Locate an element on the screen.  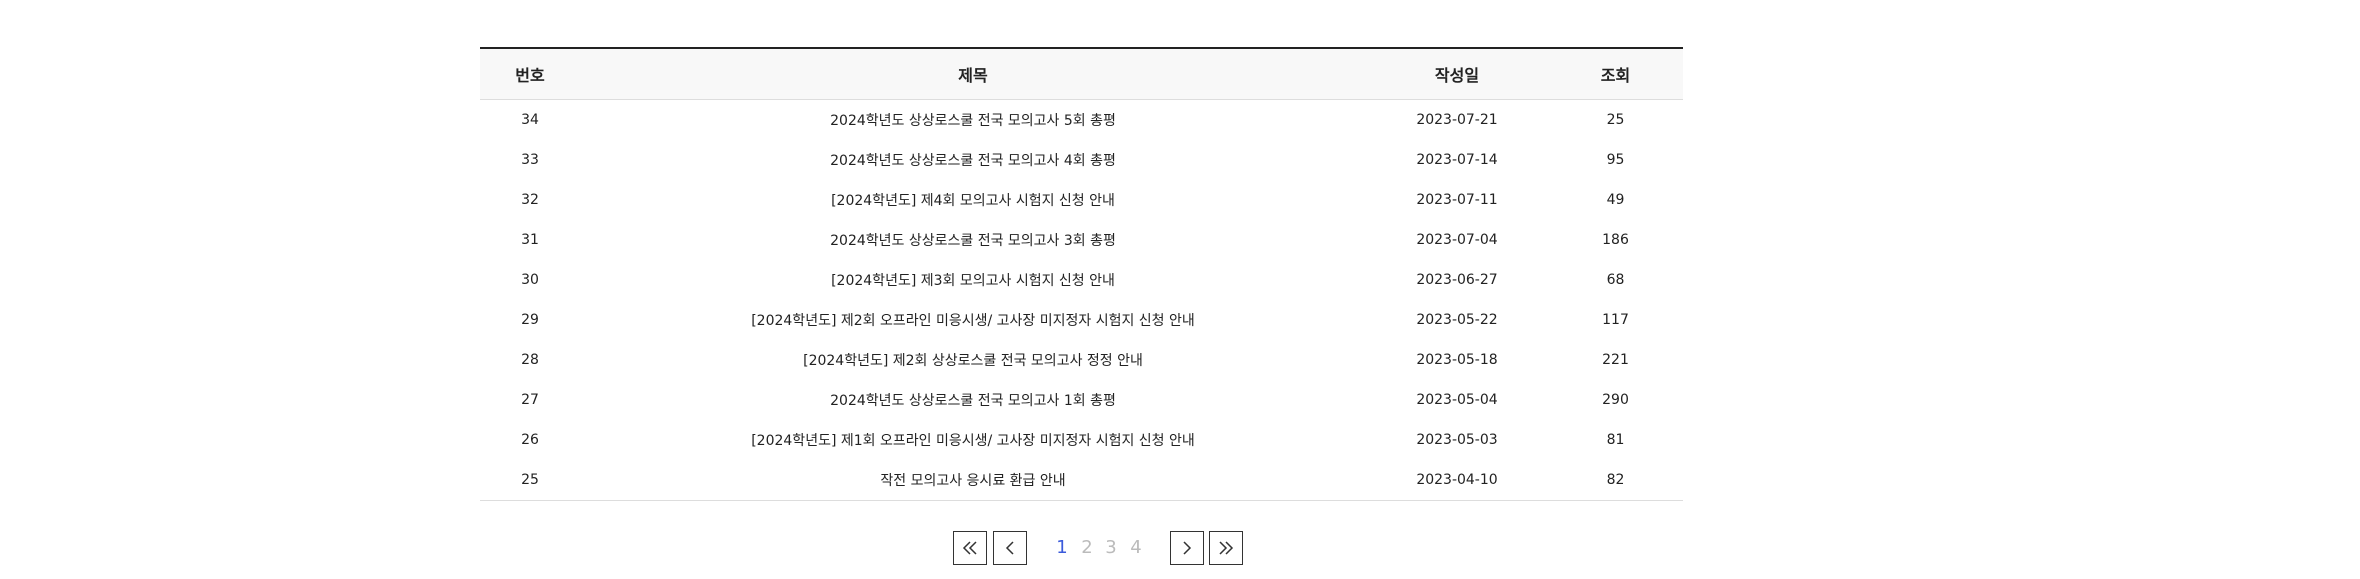
row-title-link: 2024학년도 상상로스쿨 전국 모의고사 3회 총평 is located at coordinates (973, 241).